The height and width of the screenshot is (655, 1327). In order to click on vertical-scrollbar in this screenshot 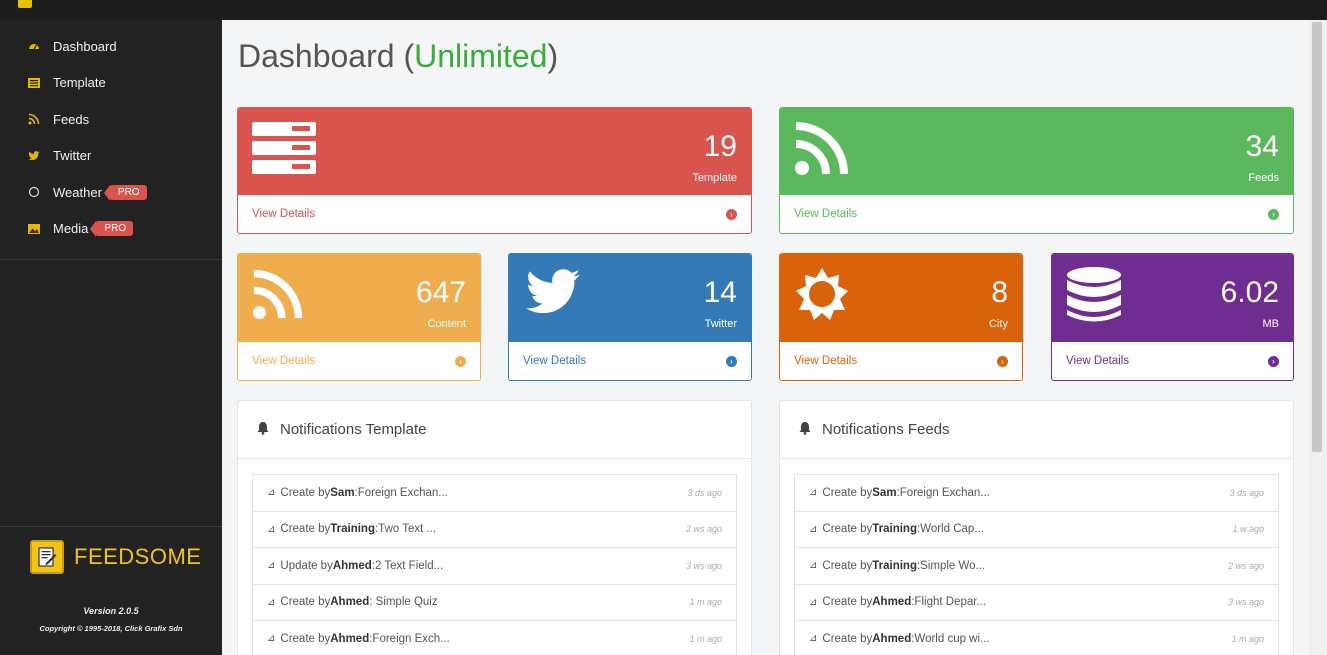, I will do `click(1318, 337)`.